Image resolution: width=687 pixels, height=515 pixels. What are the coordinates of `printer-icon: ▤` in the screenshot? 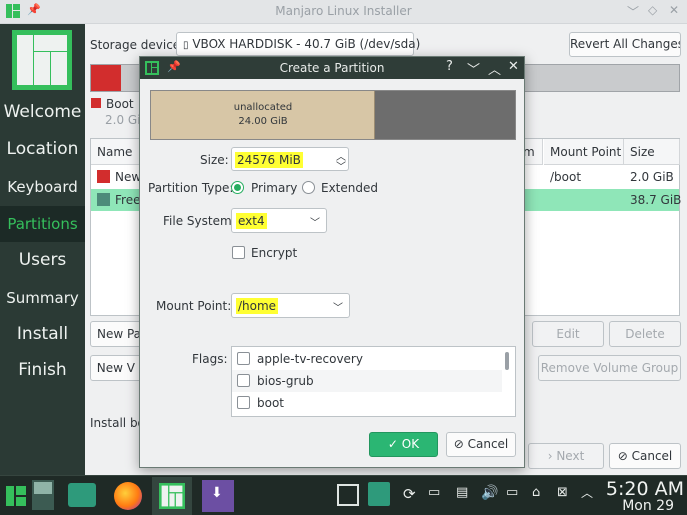 It's located at (462, 492).